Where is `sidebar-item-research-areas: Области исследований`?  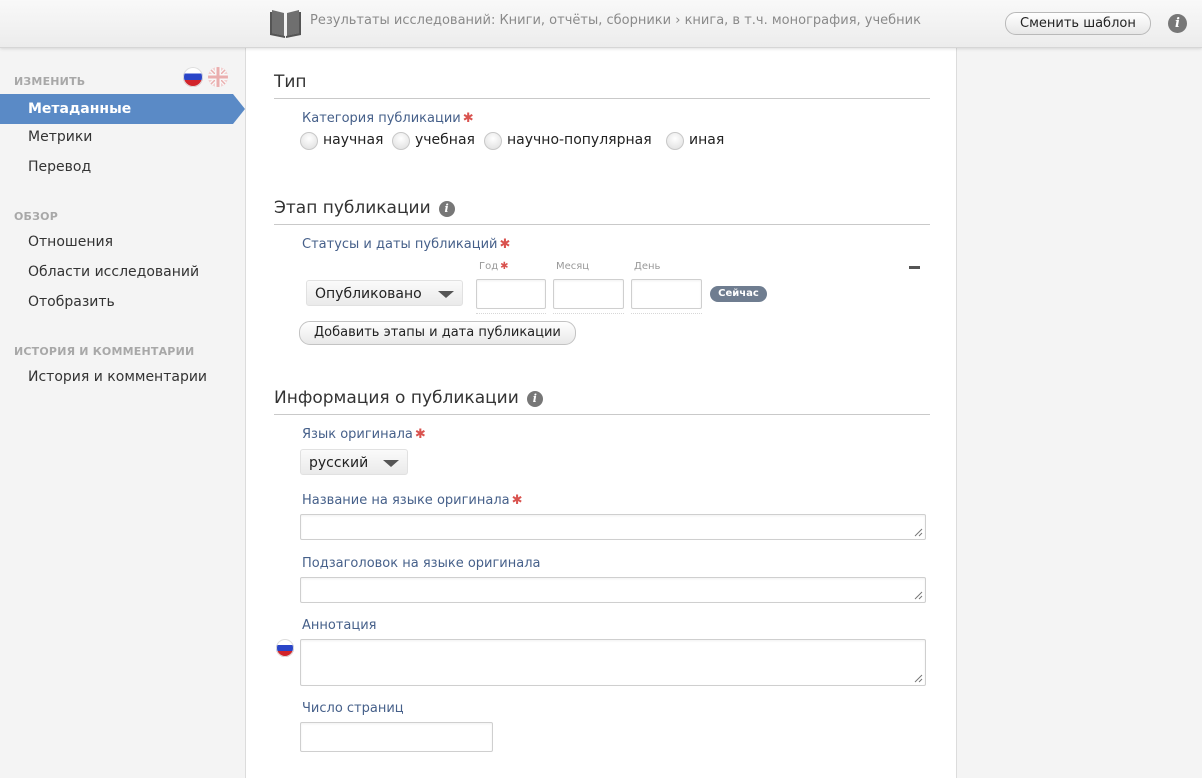
sidebar-item-research-areas: Области исследований is located at coordinates (113, 272).